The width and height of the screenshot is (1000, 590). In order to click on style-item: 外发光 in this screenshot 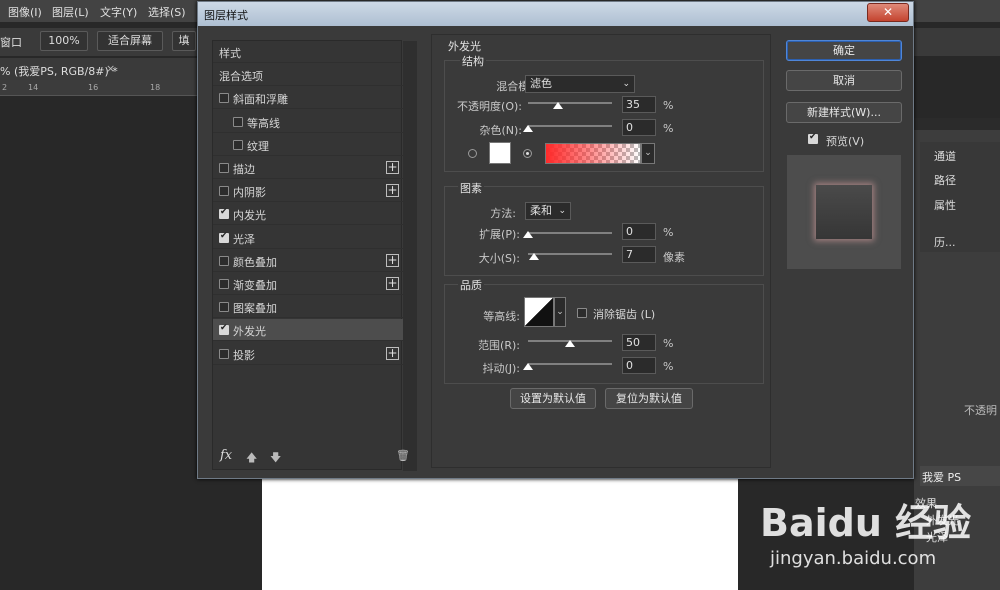, I will do `click(308, 330)`.